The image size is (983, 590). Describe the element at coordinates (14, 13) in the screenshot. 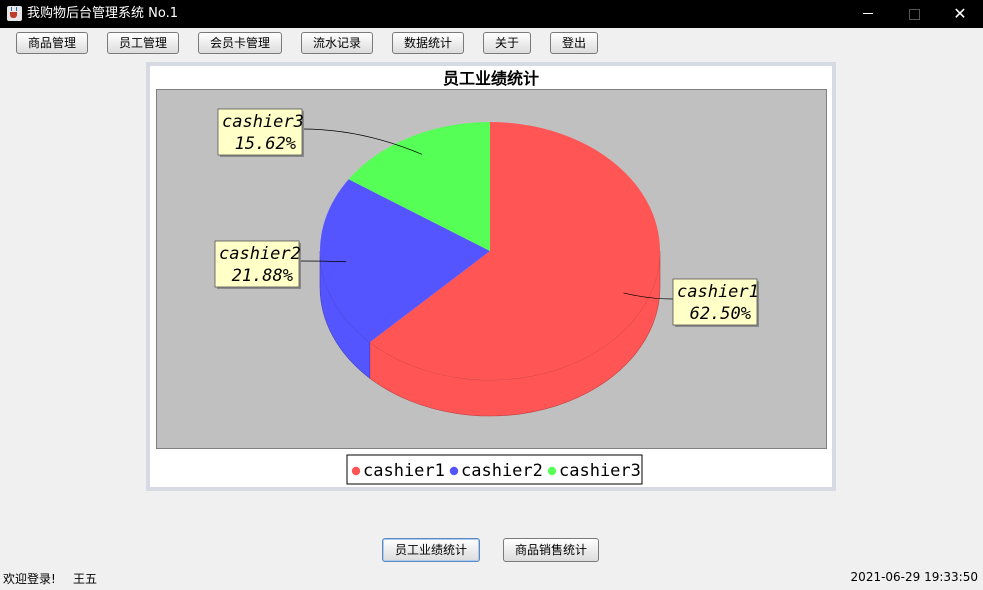

I see `java-cup-icon` at that location.